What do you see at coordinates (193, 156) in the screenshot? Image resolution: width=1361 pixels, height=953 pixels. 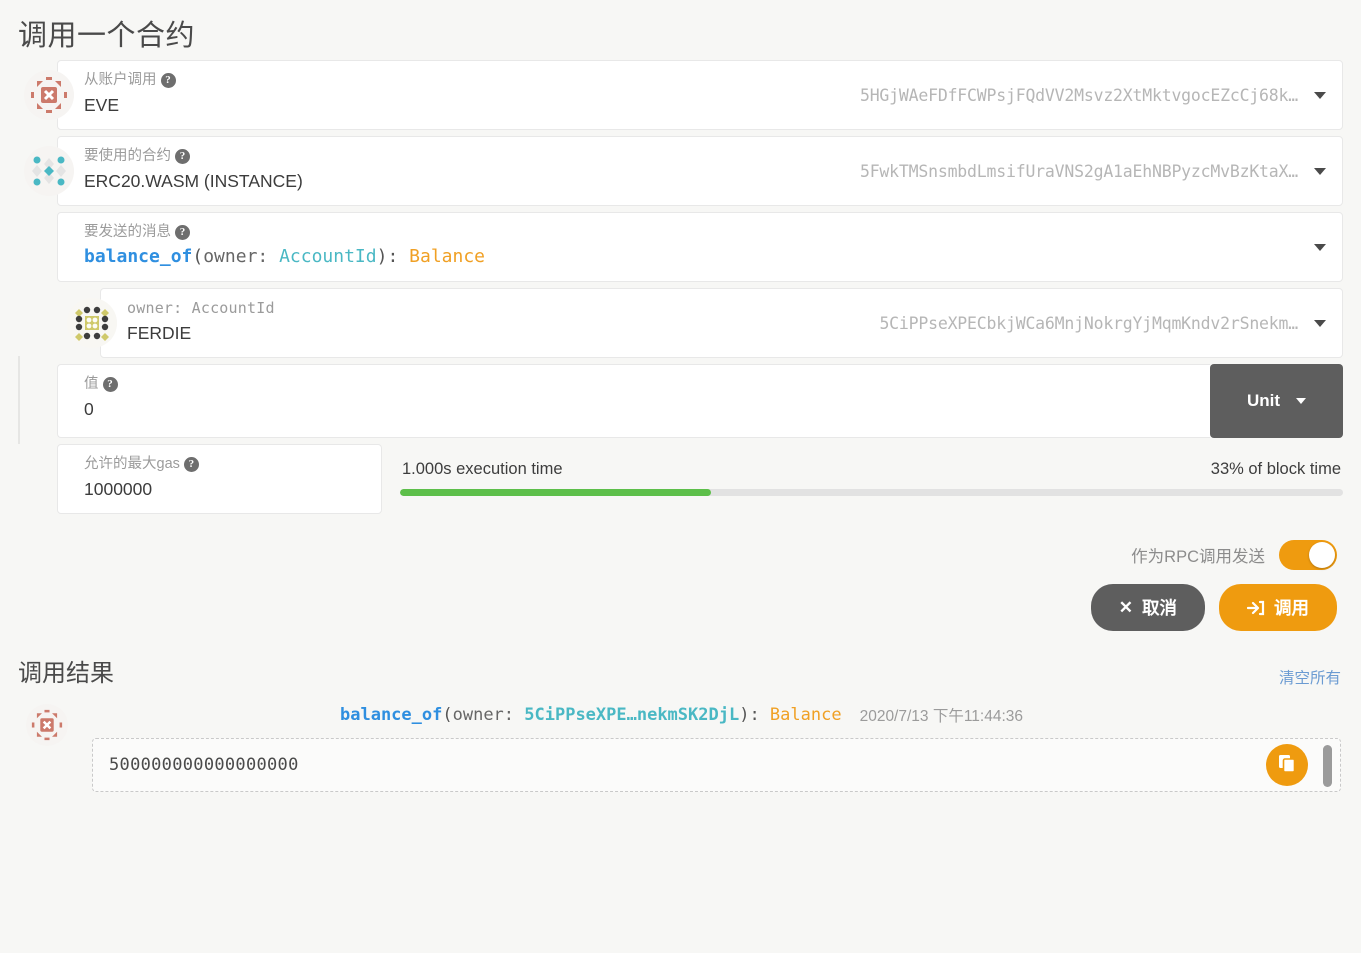 I see `contract-label-wrap: 要使用的合约` at bounding box center [193, 156].